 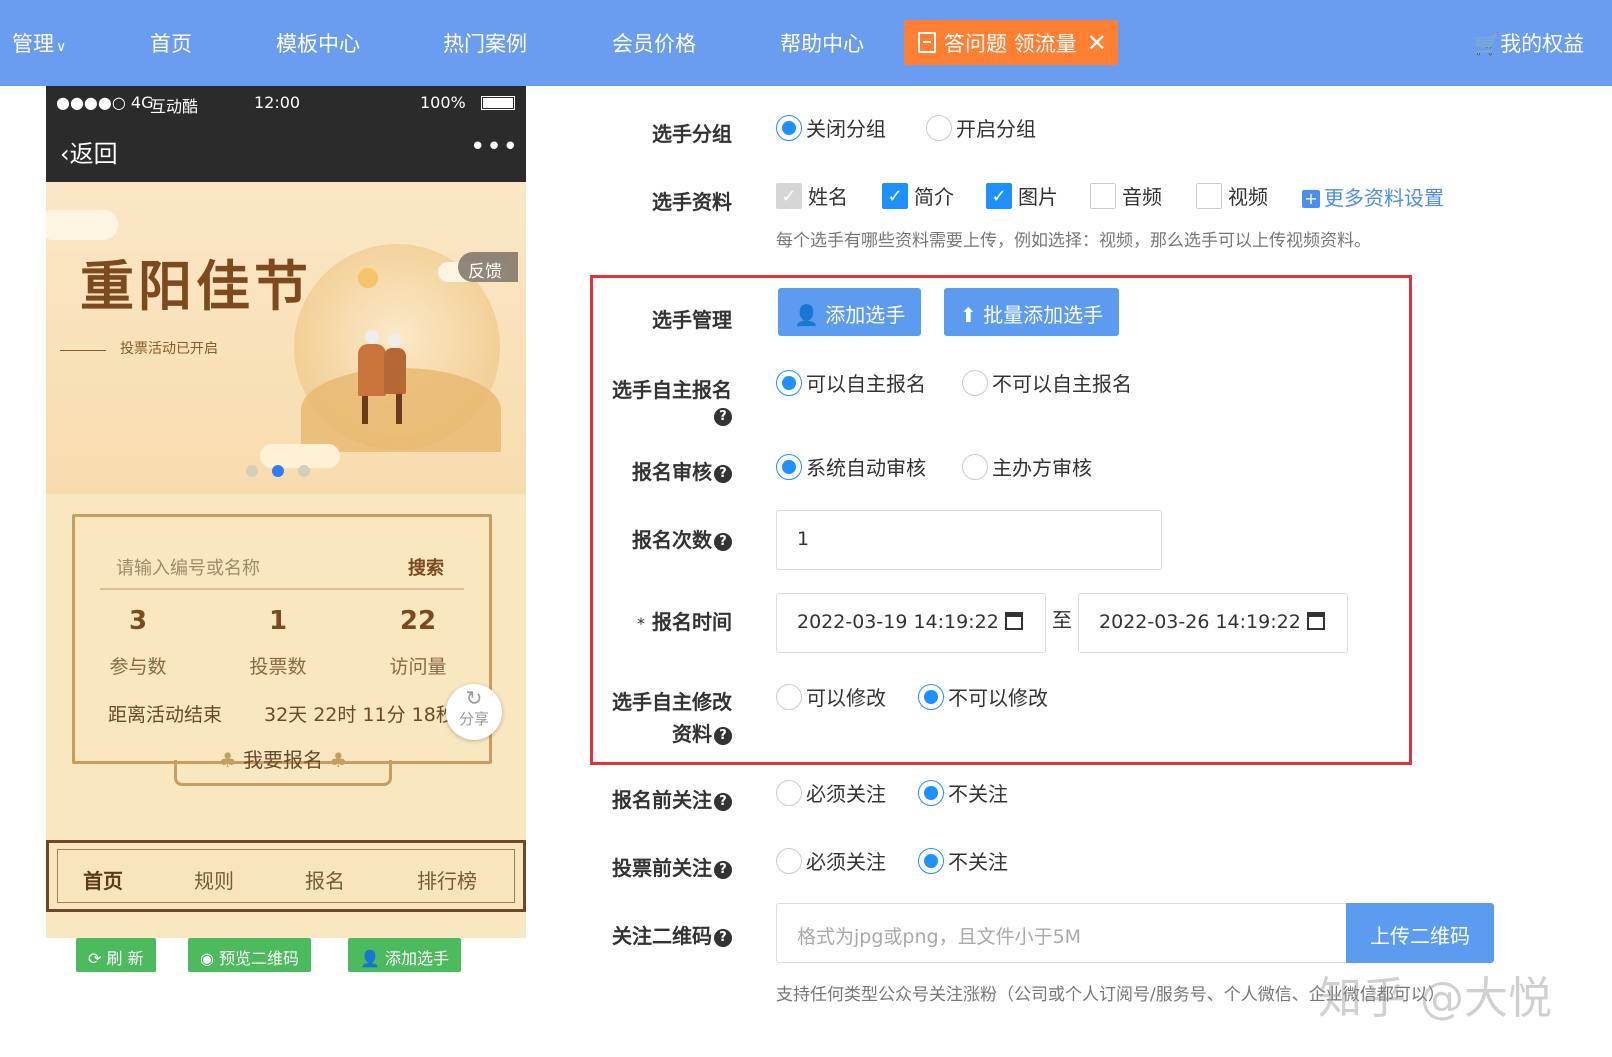 What do you see at coordinates (494, 147) in the screenshot?
I see `more-icon: •••` at bounding box center [494, 147].